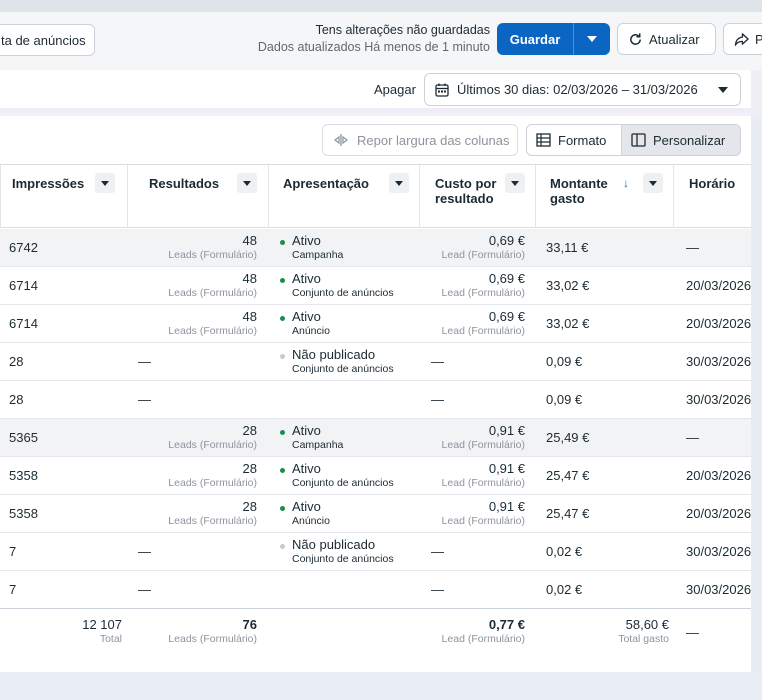  What do you see at coordinates (579, 183) in the screenshot?
I see `spent-header-line1: Montante` at bounding box center [579, 183].